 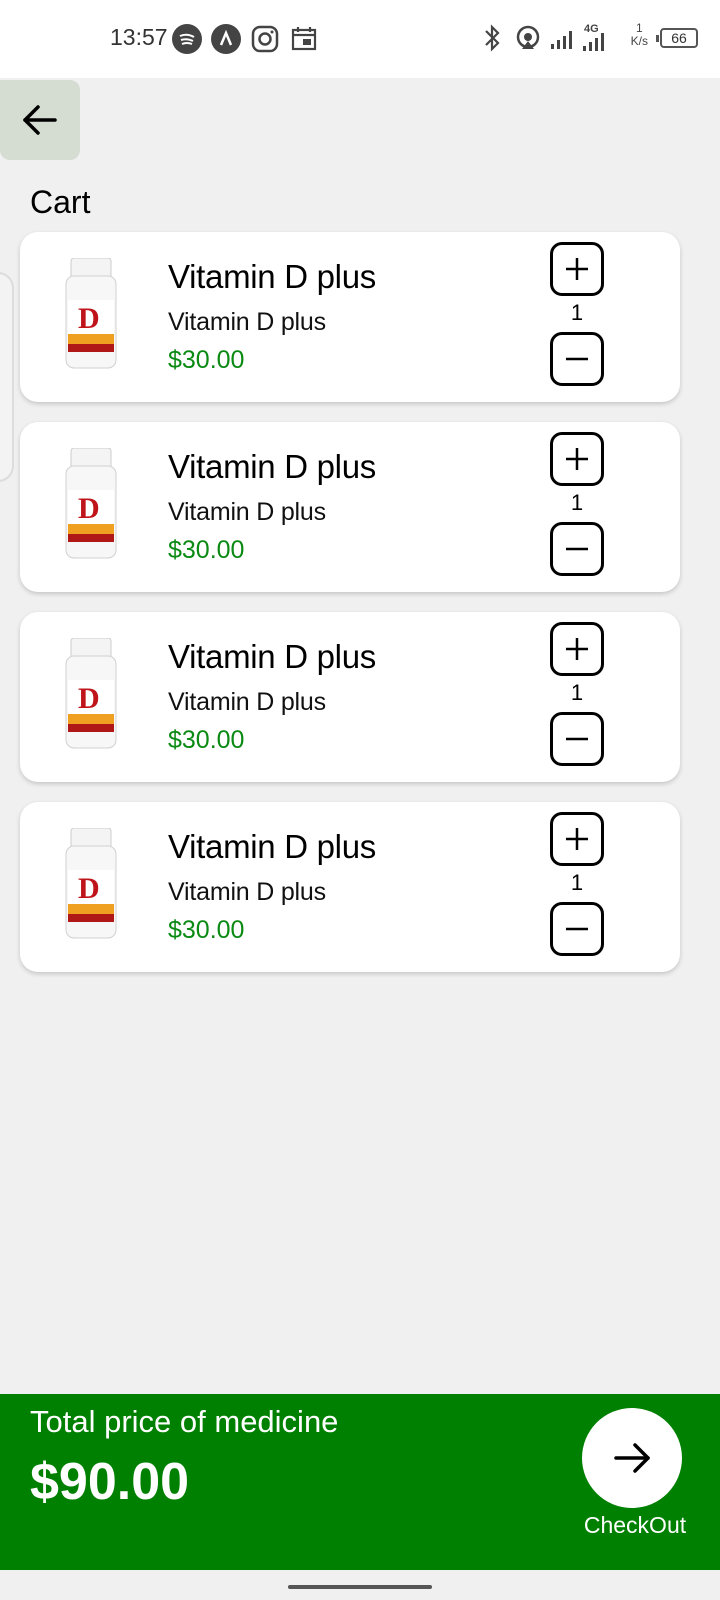 What do you see at coordinates (596, 41) in the screenshot?
I see `signal-4g-icon: 4G` at bounding box center [596, 41].